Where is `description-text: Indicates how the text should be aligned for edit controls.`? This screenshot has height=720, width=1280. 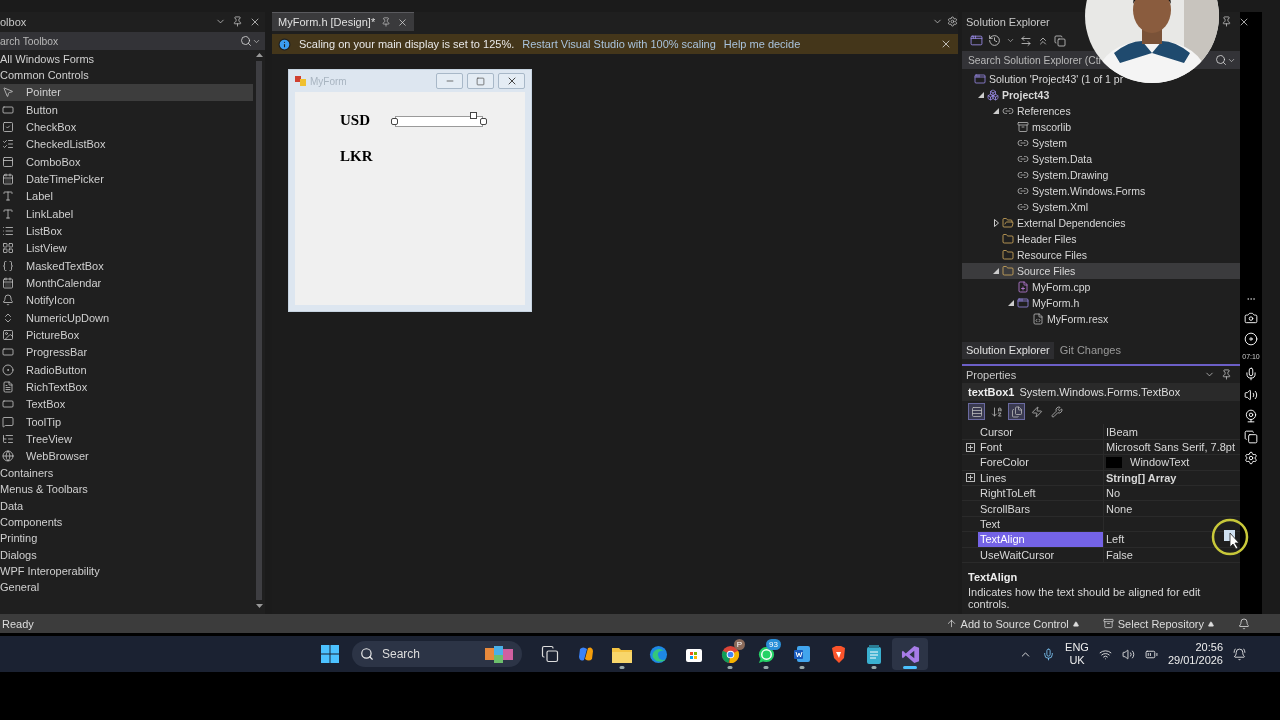
description-text: Indicates how the text should be aligned for edit controls. is located at coordinates (1085, 598).